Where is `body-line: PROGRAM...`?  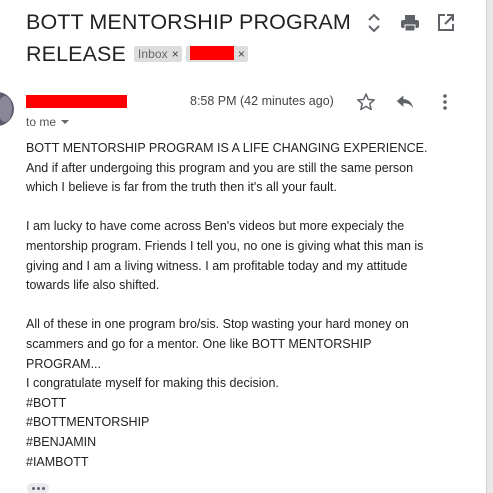
body-line: PROGRAM... is located at coordinates (64, 363).